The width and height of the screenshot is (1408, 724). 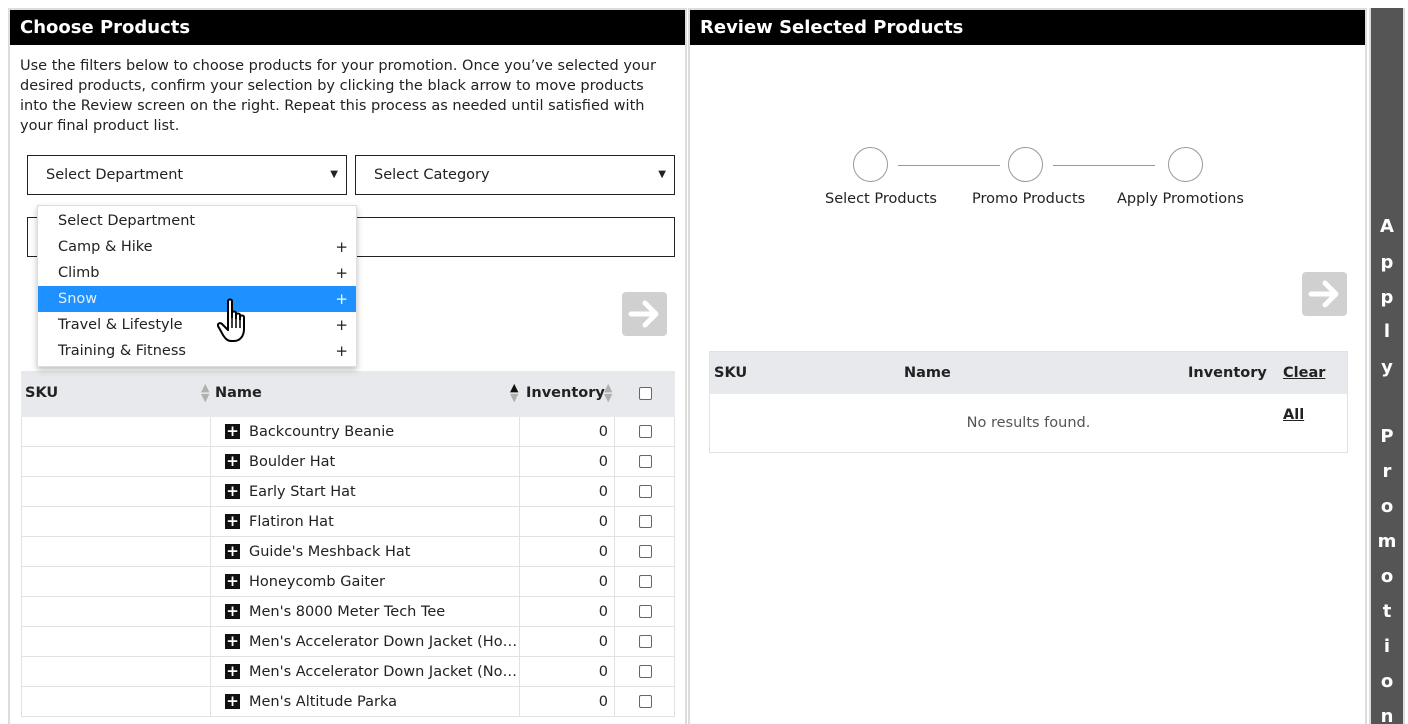 What do you see at coordinates (291, 522) in the screenshot?
I see `product-name: Flatiron Hat` at bounding box center [291, 522].